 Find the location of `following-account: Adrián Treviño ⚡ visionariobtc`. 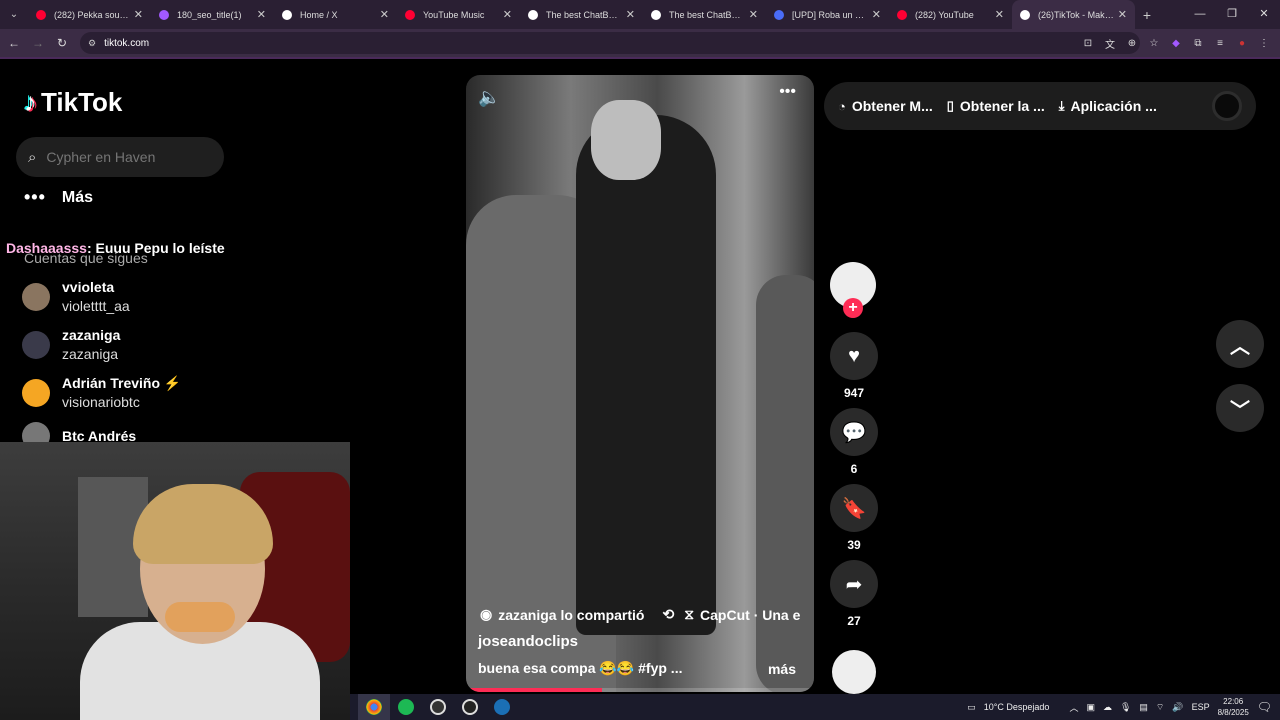

following-account: Adrián Treviño ⚡ visionariobtc is located at coordinates (101, 393).